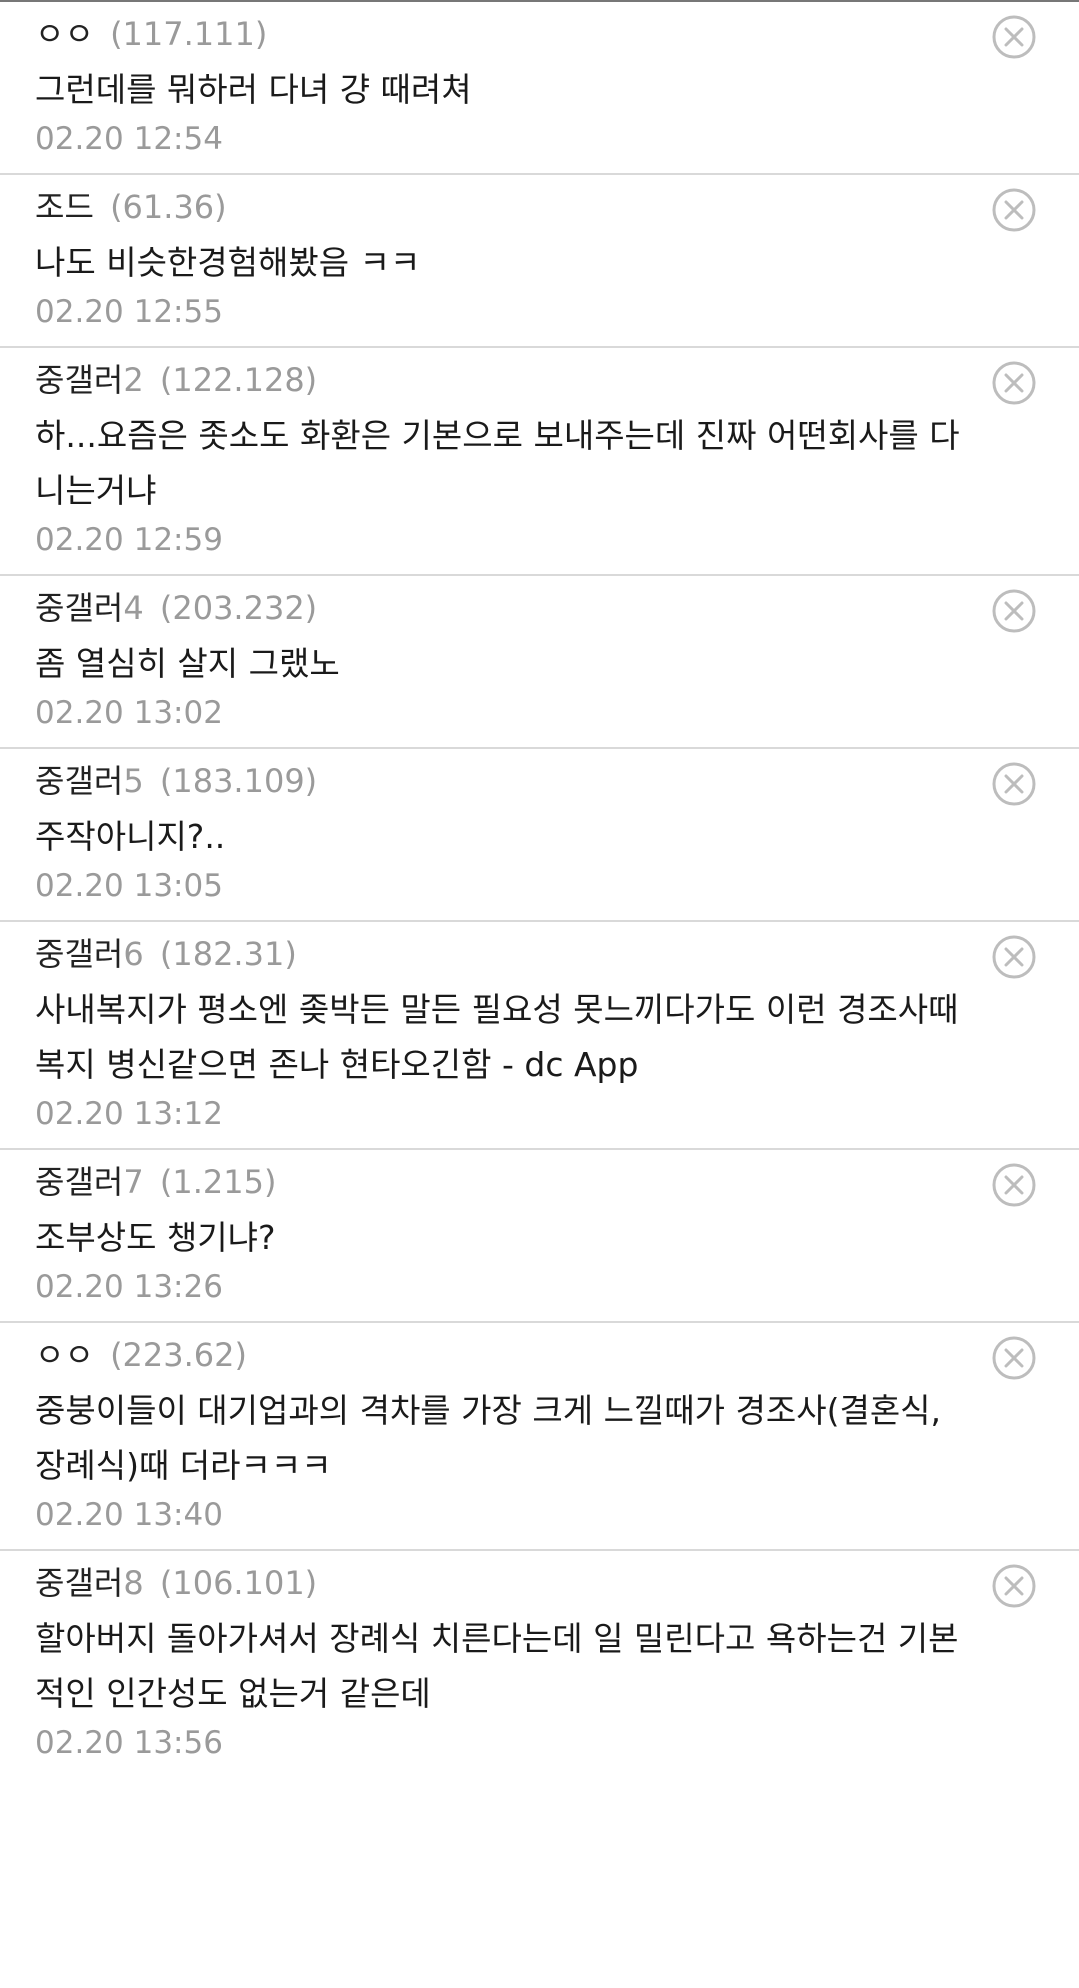 The width and height of the screenshot is (1079, 1988). I want to click on comment-ip: (223.62), so click(178, 1355).